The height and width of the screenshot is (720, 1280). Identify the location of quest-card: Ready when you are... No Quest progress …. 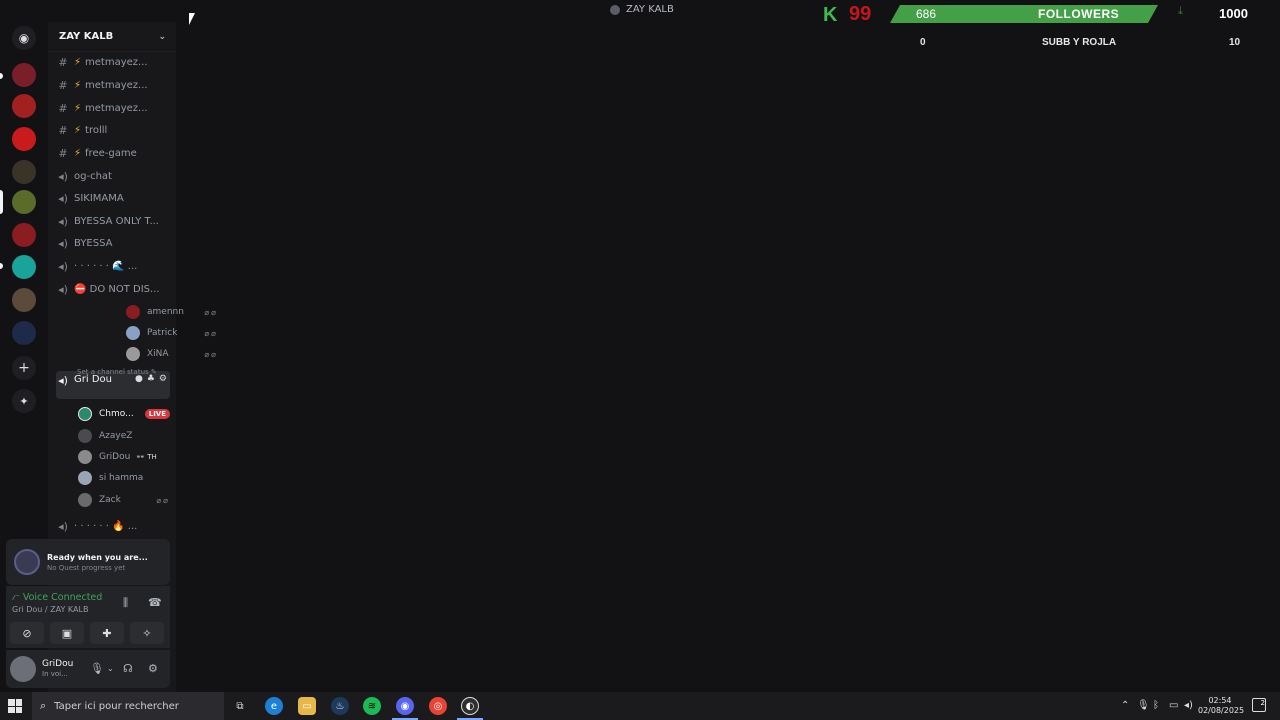
(88, 562).